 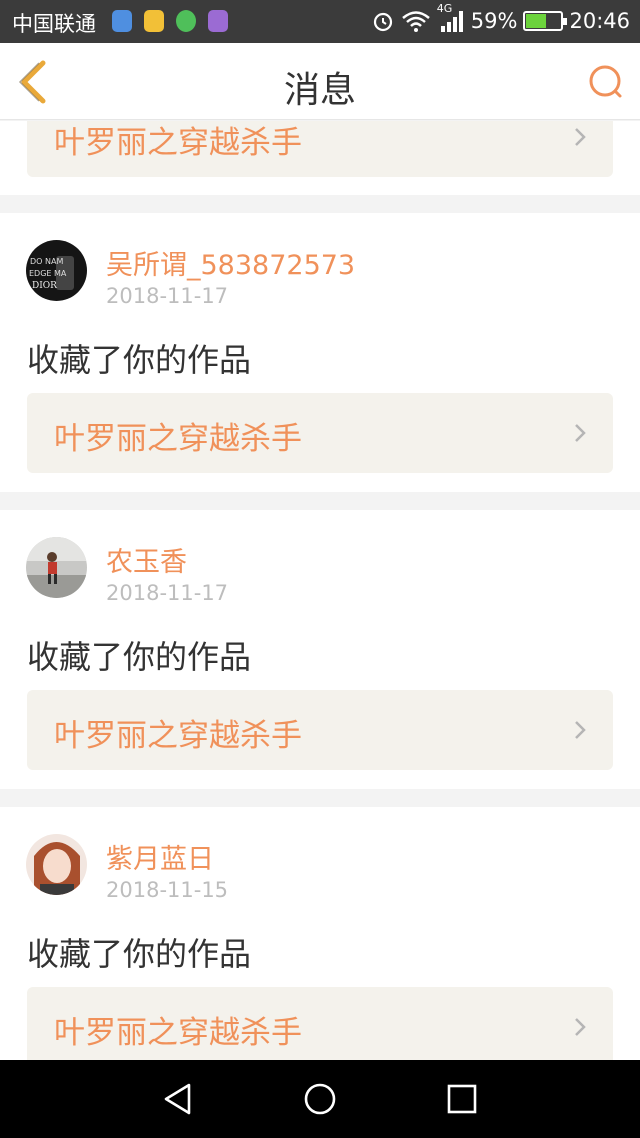 What do you see at coordinates (230, 262) in the screenshot?
I see `user-name: 吴所谓_583872573` at bounding box center [230, 262].